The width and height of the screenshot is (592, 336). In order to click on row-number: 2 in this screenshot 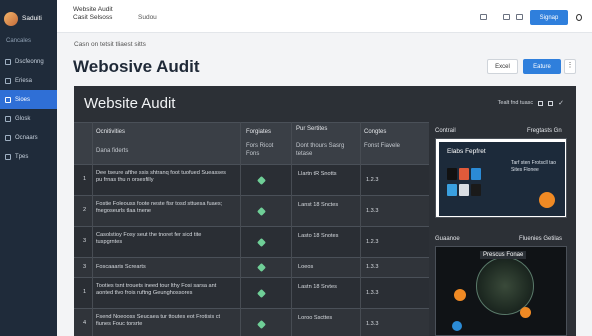, I will do `click(85, 210)`.